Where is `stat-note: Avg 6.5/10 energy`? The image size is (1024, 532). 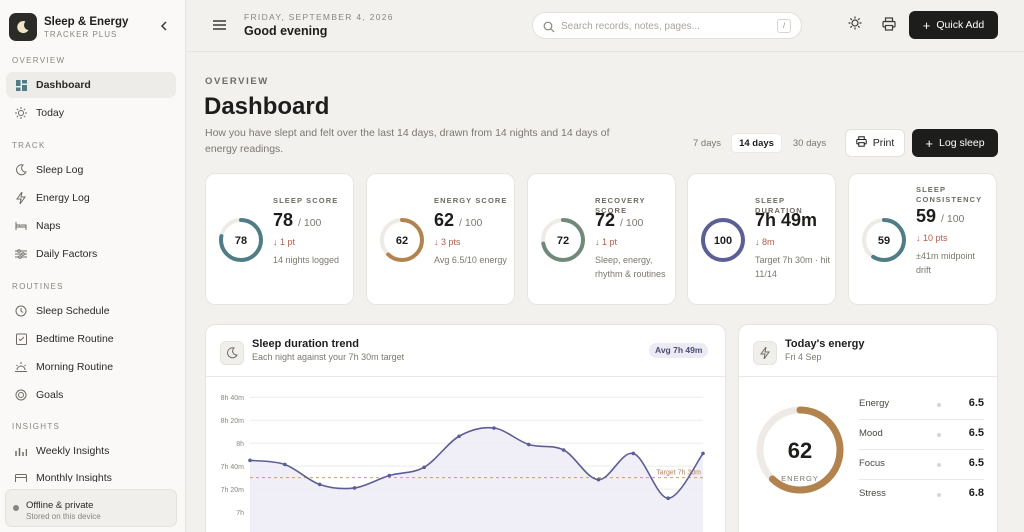 stat-note: Avg 6.5/10 energy is located at coordinates (470, 260).